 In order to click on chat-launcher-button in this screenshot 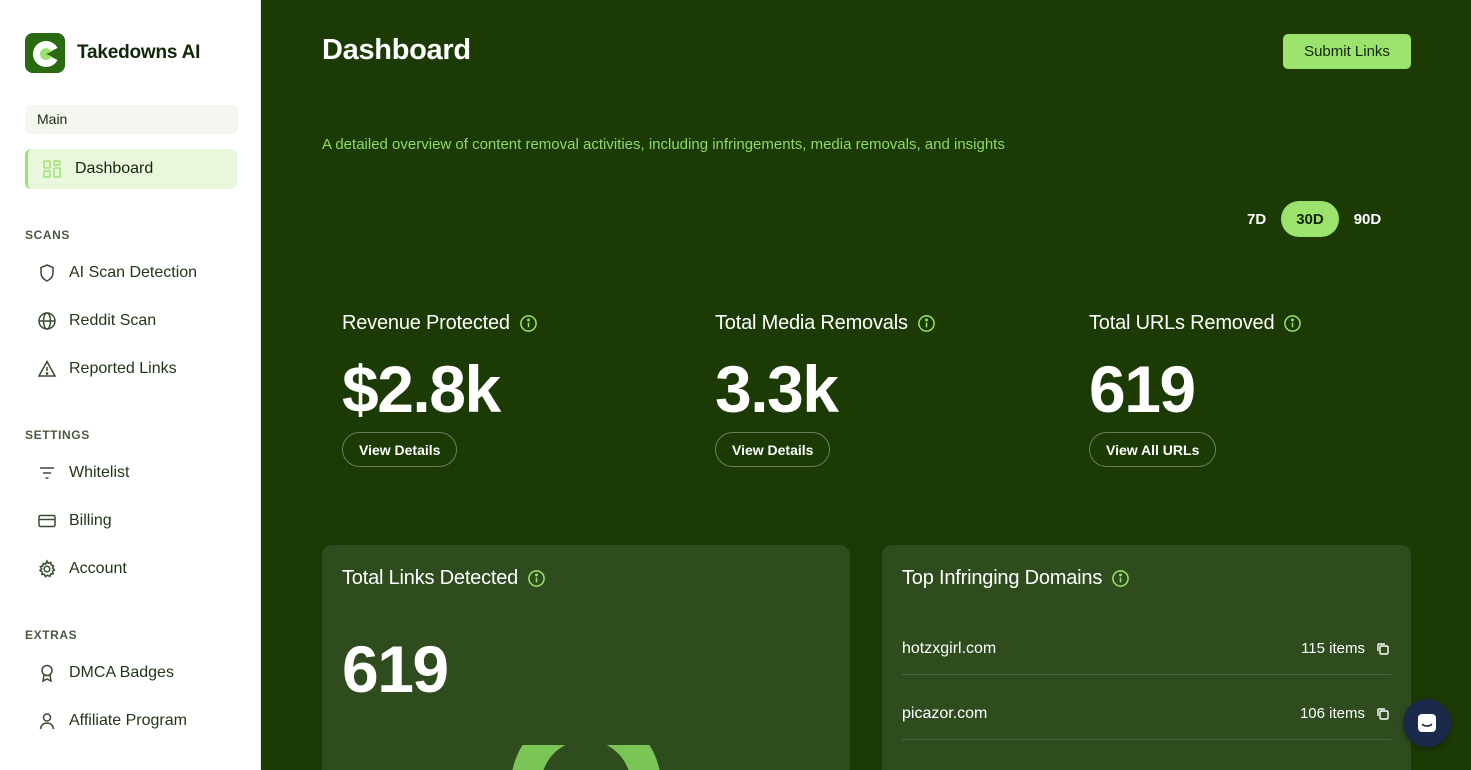, I will do `click(1427, 723)`.